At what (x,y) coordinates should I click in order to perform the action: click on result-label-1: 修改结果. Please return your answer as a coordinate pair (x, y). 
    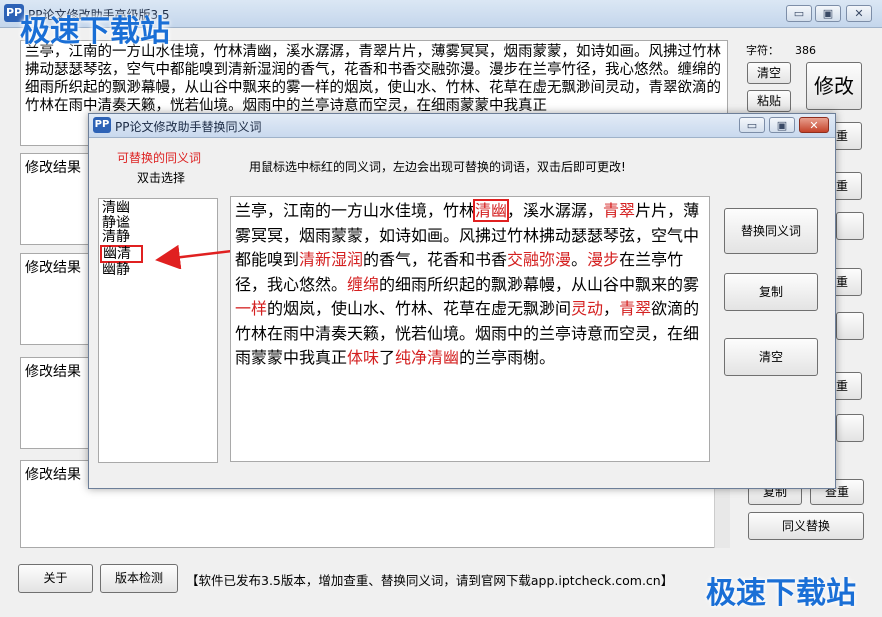
    Looking at the image, I should click on (53, 168).